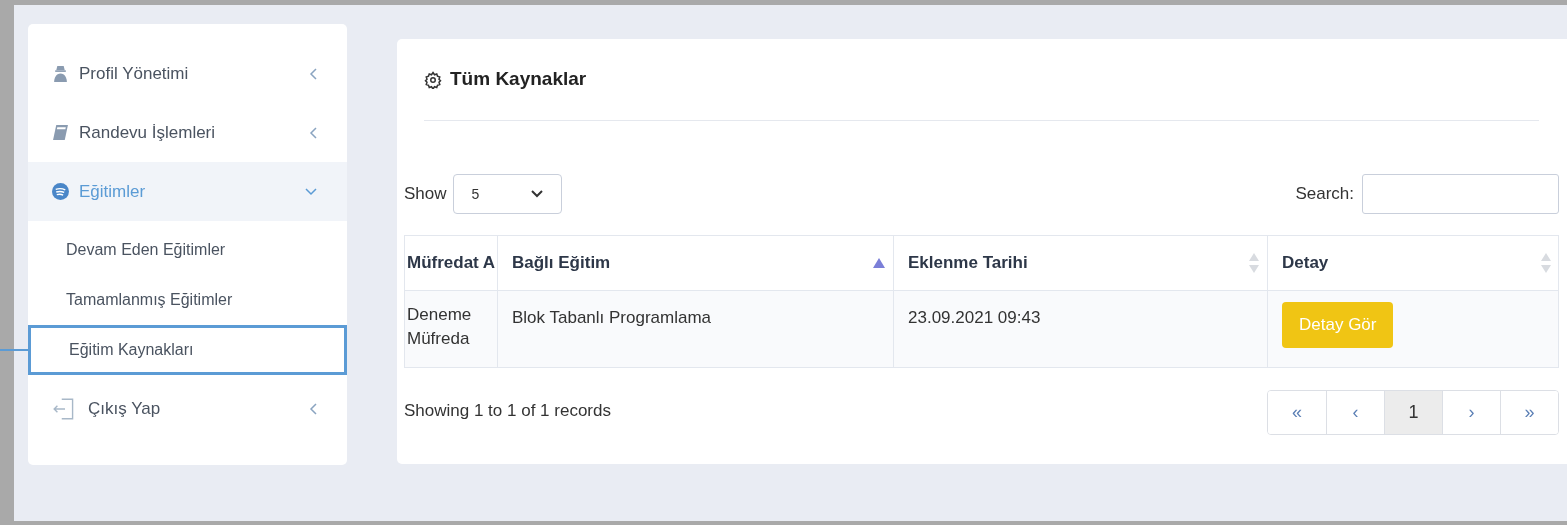 This screenshot has width=1567, height=525. I want to click on submenu-item: Eğitim Kaynakları, so click(187, 350).